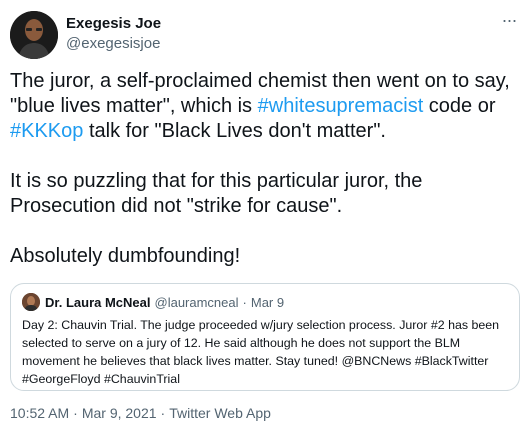 The width and height of the screenshot is (532, 424). Describe the element at coordinates (220, 413) in the screenshot. I see `tweet-source: Twitter Web App` at that location.